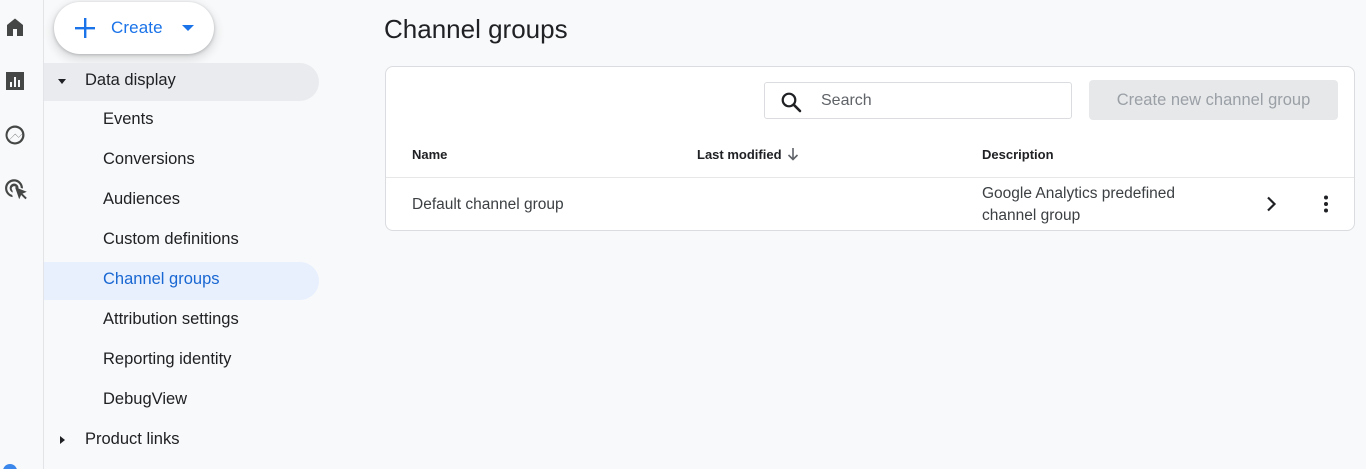  I want to click on sidebar-item-label: Conversions, so click(149, 159).